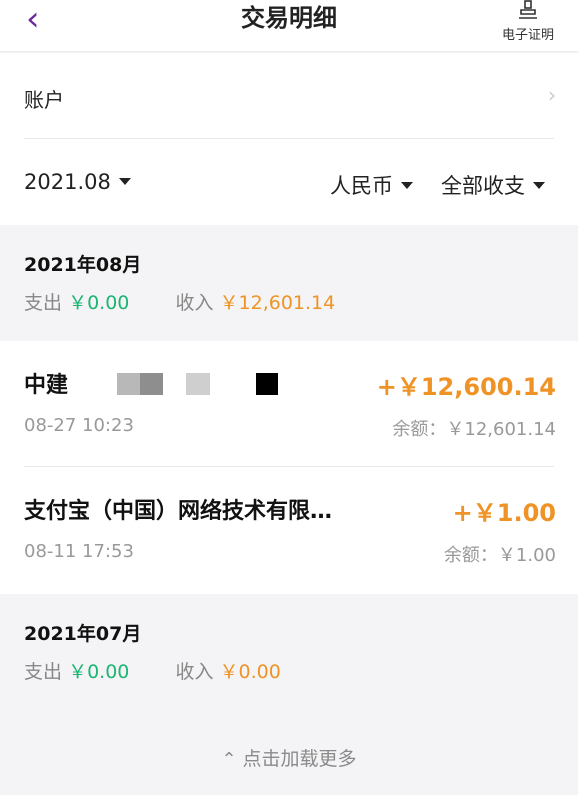 Image resolution: width=578 pixels, height=795 pixels. What do you see at coordinates (277, 303) in the screenshot?
I see `income-value: ￥12,601.14` at bounding box center [277, 303].